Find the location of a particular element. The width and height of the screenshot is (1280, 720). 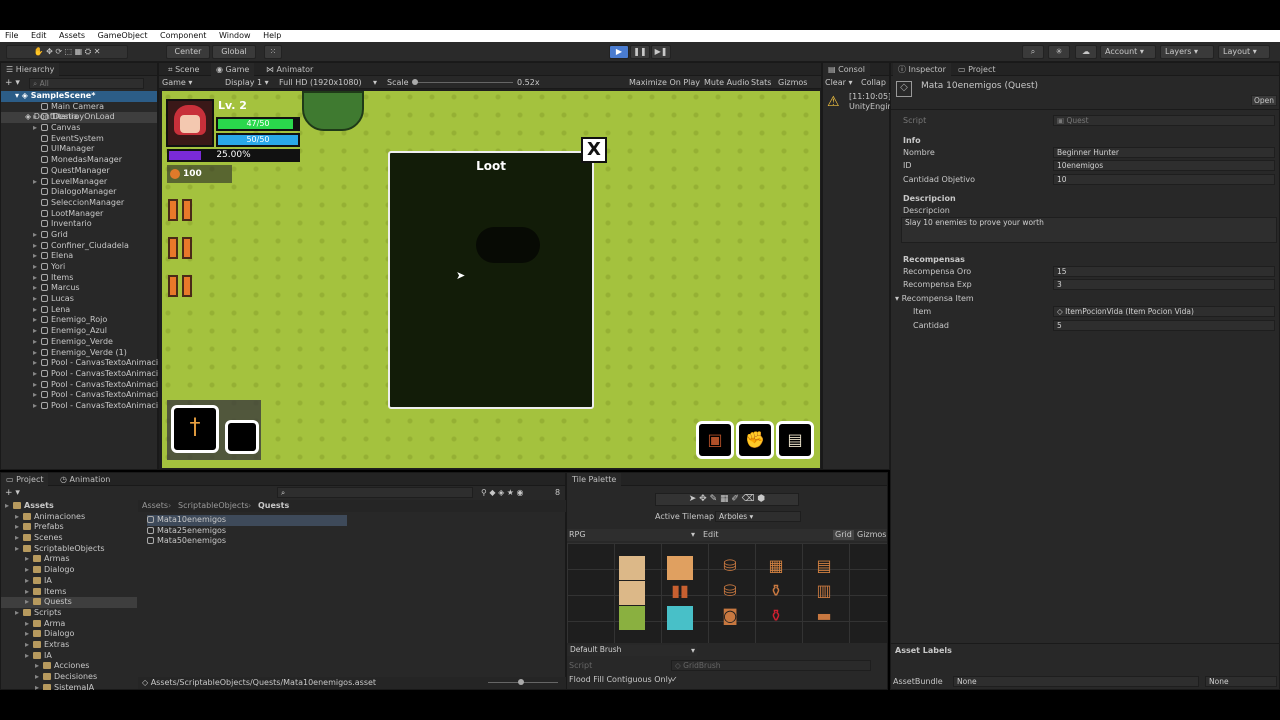

account-dropdown: Account ▾ is located at coordinates (1128, 52).